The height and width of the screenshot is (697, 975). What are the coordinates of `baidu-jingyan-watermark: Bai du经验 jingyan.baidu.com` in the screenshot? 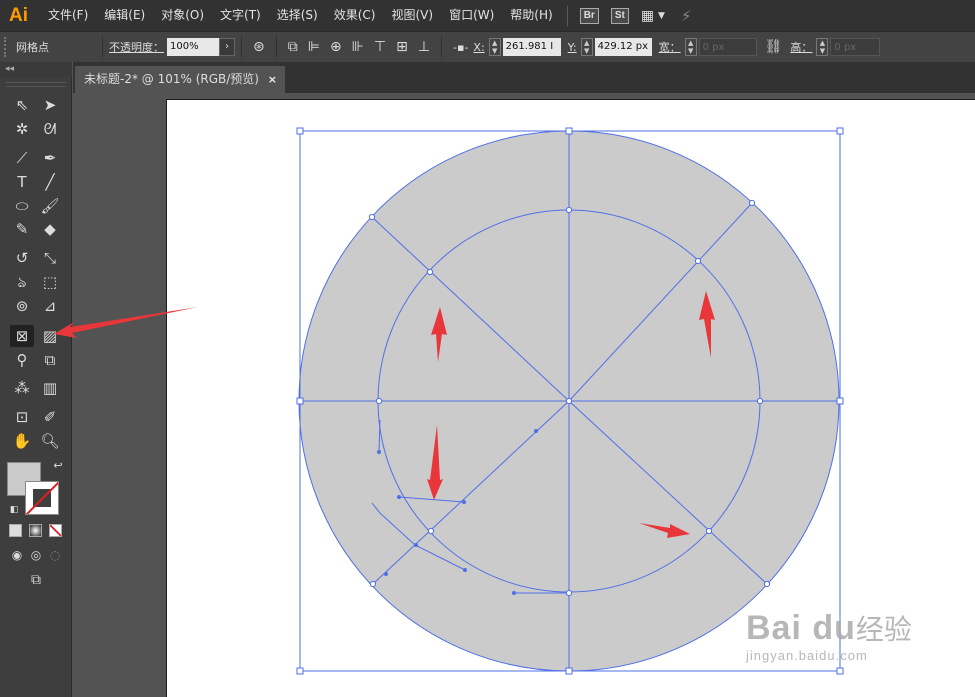 It's located at (829, 635).